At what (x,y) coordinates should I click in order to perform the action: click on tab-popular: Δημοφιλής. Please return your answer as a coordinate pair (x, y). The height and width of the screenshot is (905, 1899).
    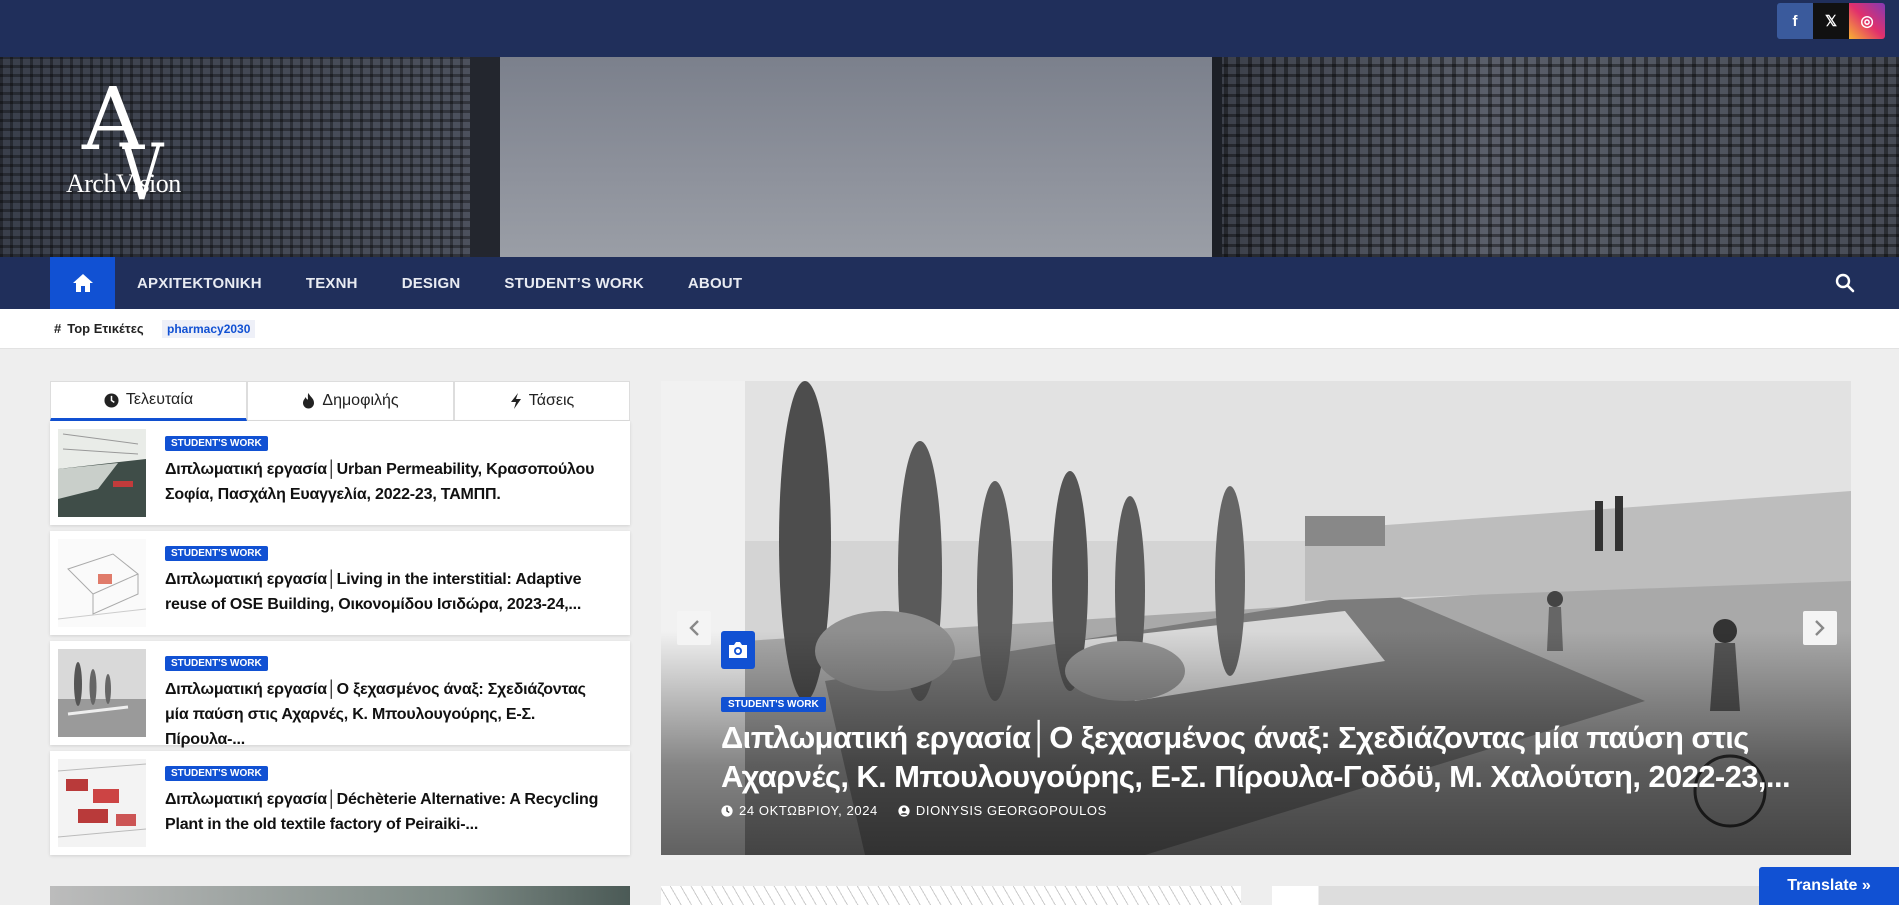
    Looking at the image, I should click on (350, 401).